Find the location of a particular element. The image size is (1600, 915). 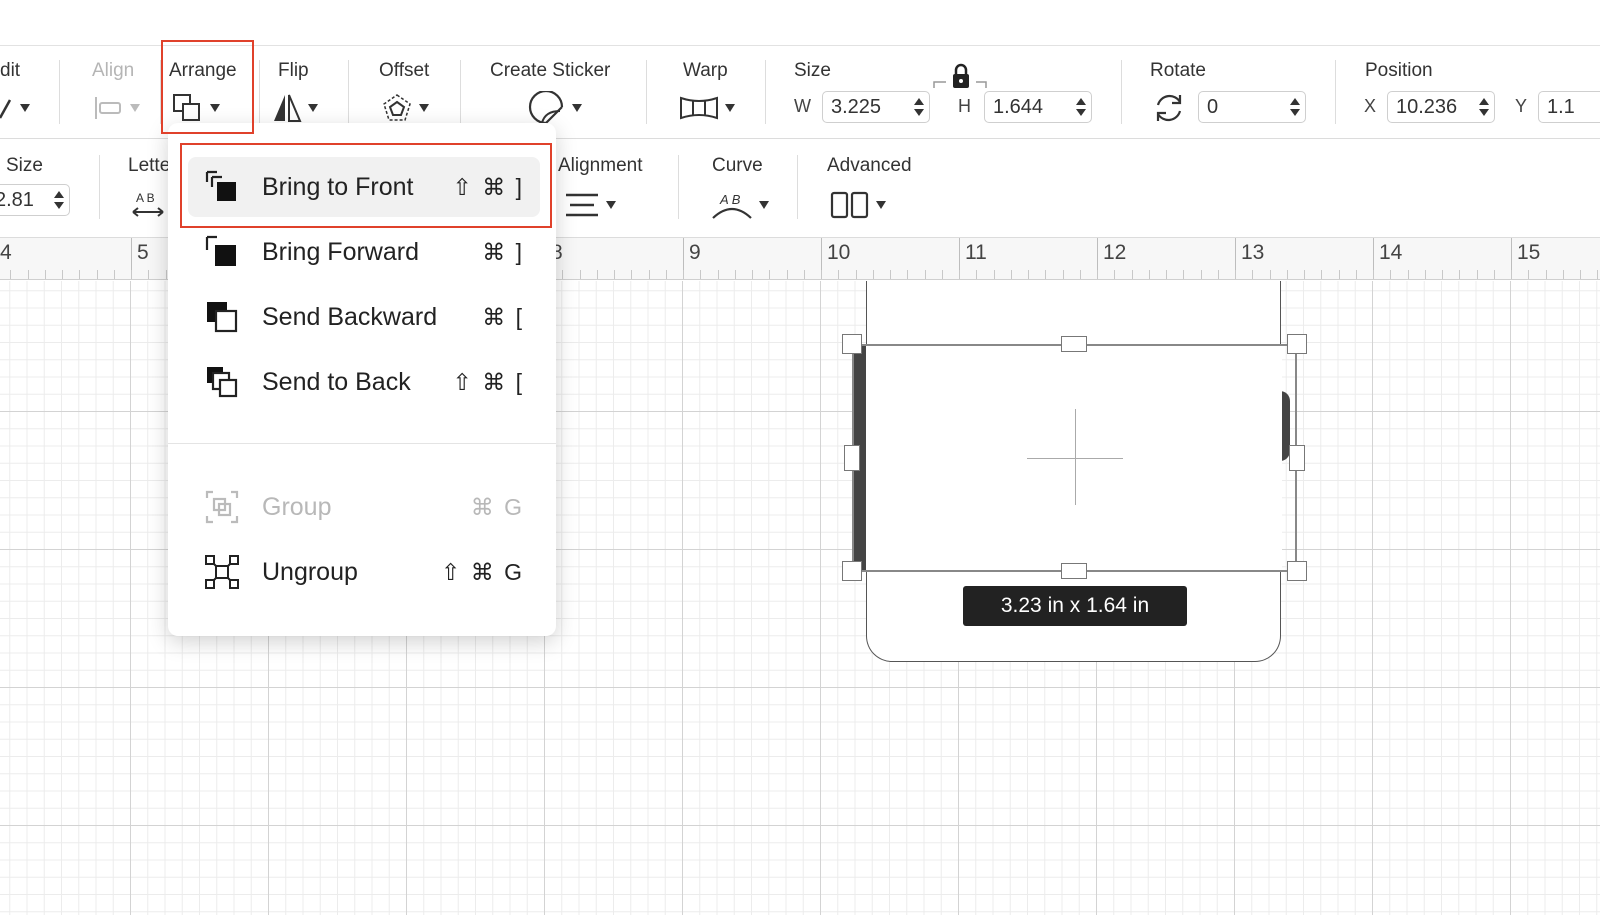

resize-handle-left is located at coordinates (852, 458).